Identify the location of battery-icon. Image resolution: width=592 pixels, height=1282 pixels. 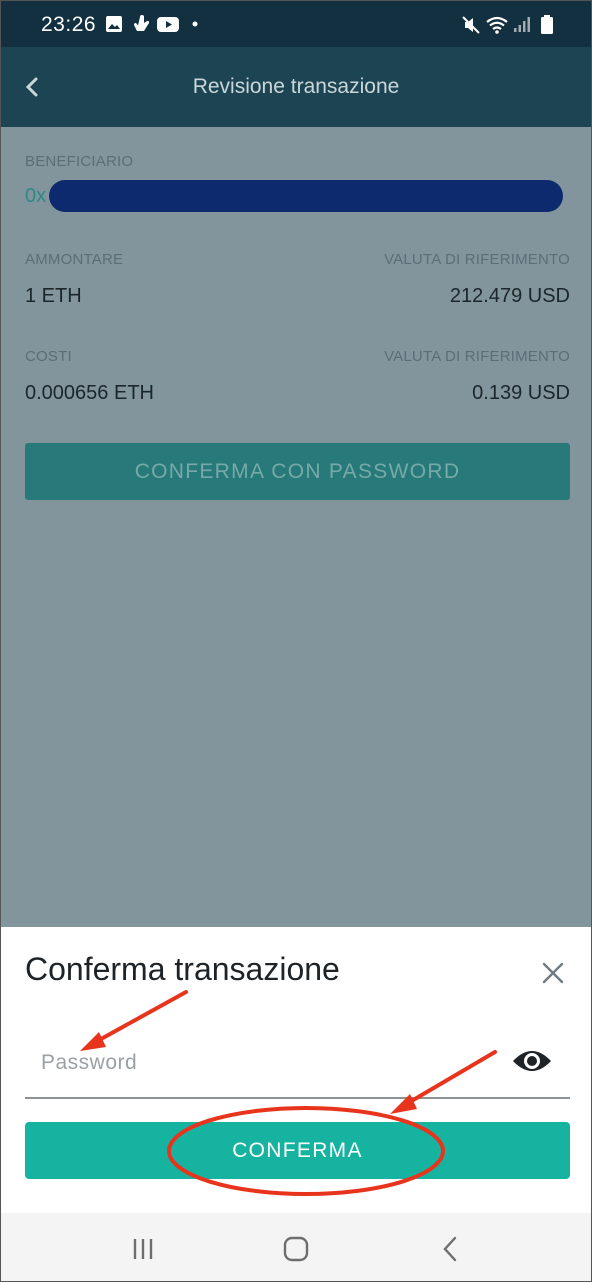
(547, 24).